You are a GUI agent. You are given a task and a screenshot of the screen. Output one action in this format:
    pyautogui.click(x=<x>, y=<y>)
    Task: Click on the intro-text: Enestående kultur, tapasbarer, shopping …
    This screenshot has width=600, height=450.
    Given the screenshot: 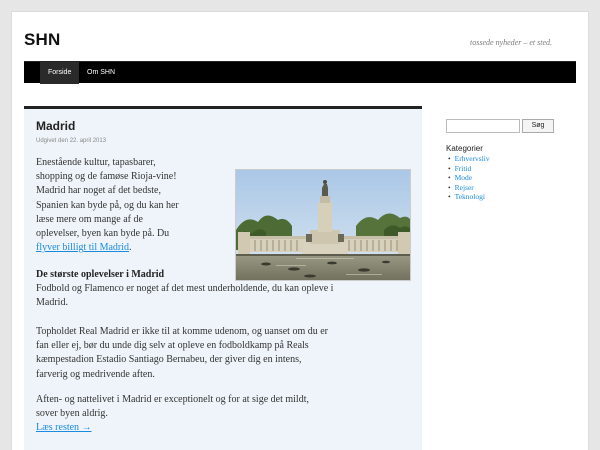 What is the action you would take?
    pyautogui.click(x=107, y=198)
    